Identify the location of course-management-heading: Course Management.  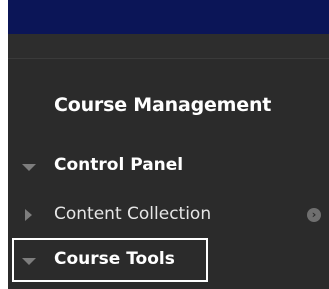
(163, 105).